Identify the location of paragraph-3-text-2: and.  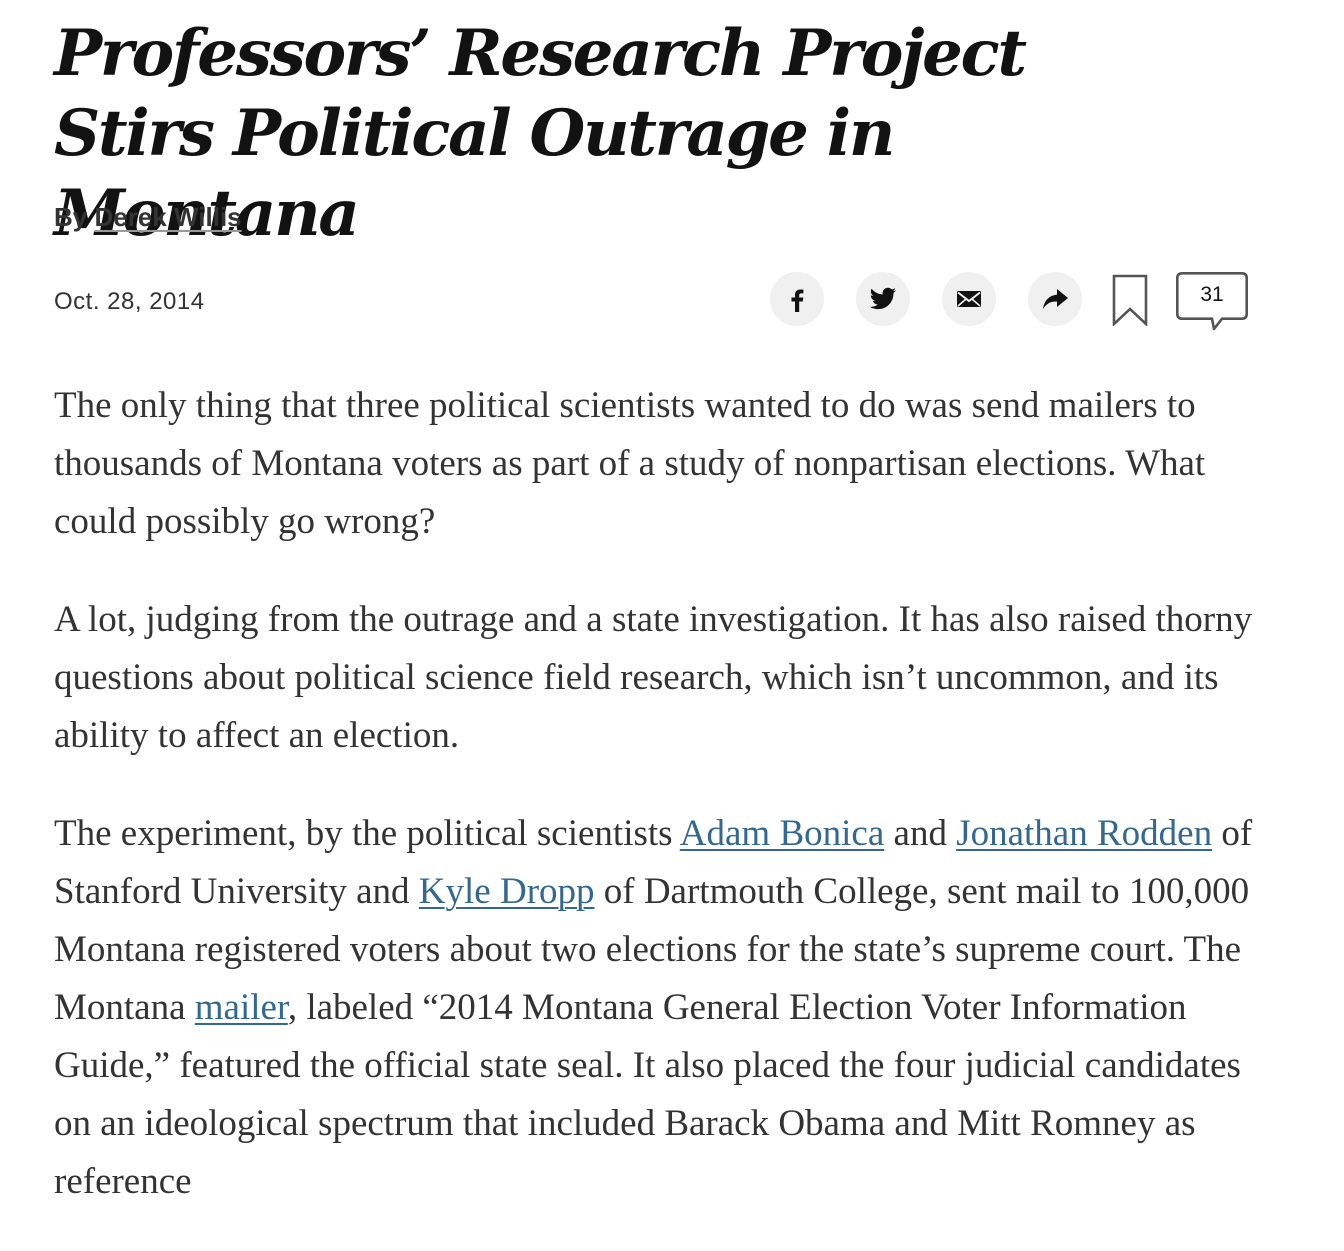
(920, 833).